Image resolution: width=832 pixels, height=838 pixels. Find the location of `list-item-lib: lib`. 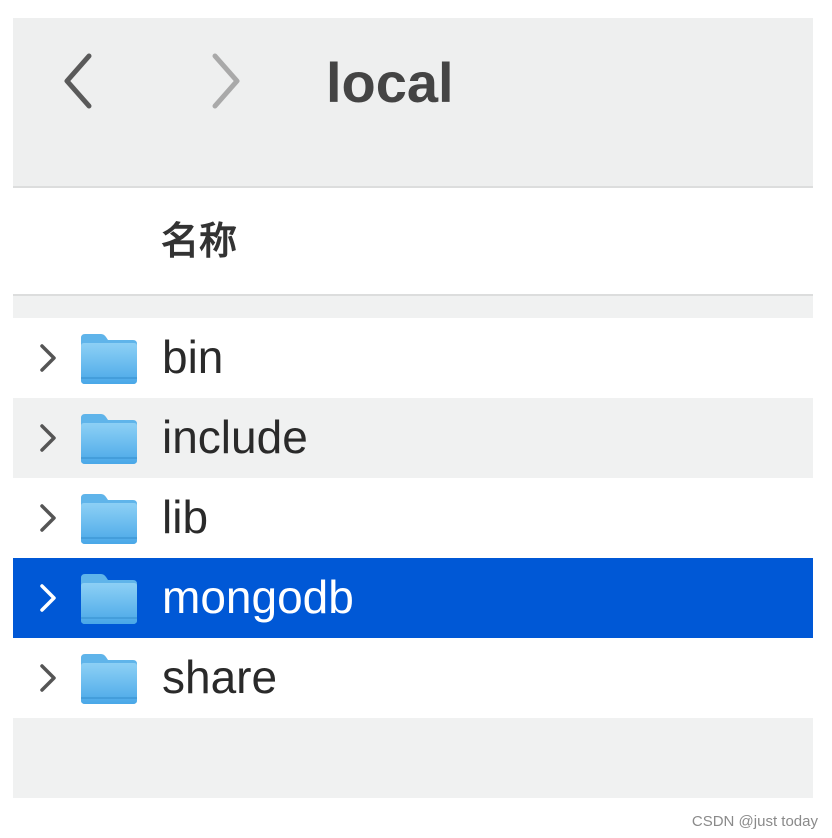

list-item-lib: lib is located at coordinates (413, 518).